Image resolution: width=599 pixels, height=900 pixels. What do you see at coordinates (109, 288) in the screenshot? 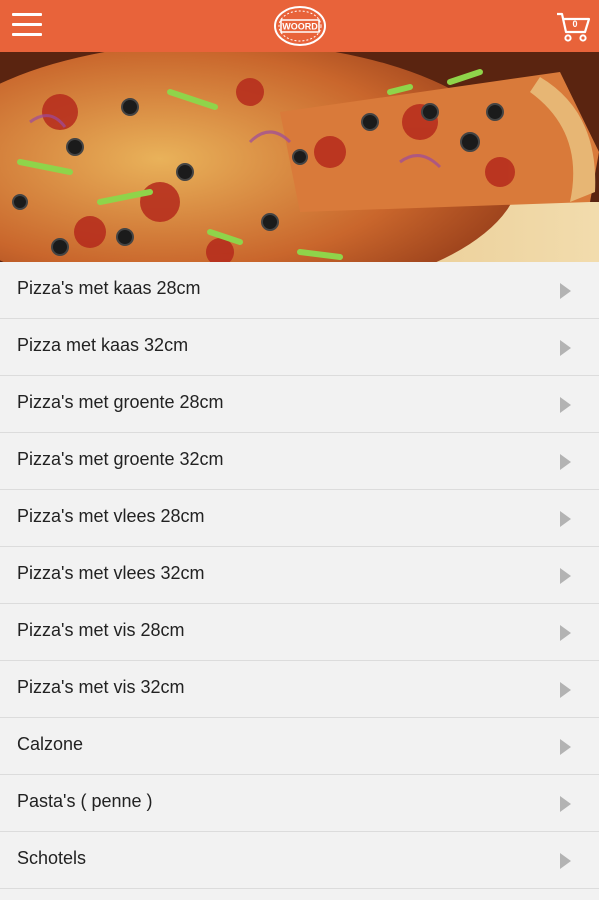
I see `category-label: Pizza's met kaas 28cm` at bounding box center [109, 288].